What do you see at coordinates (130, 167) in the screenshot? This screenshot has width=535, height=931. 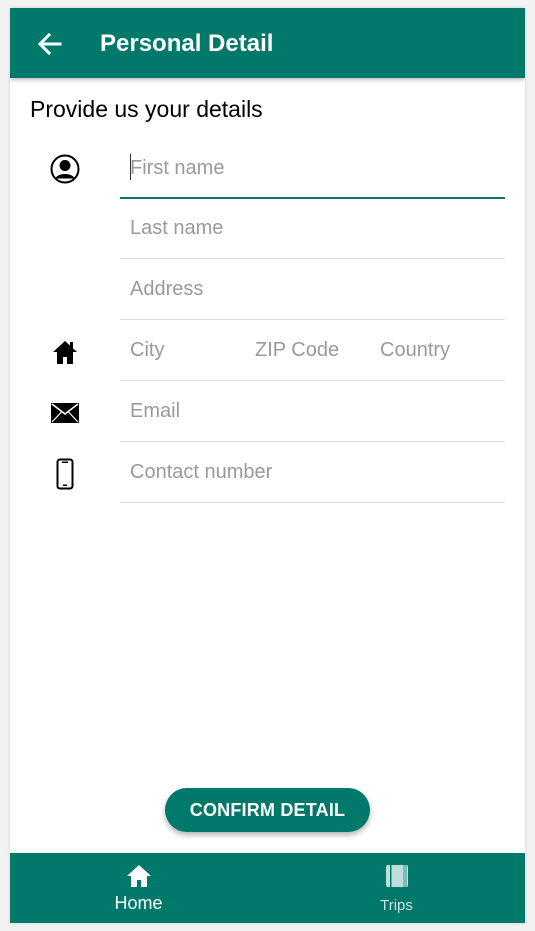 I see `text-caret` at bounding box center [130, 167].